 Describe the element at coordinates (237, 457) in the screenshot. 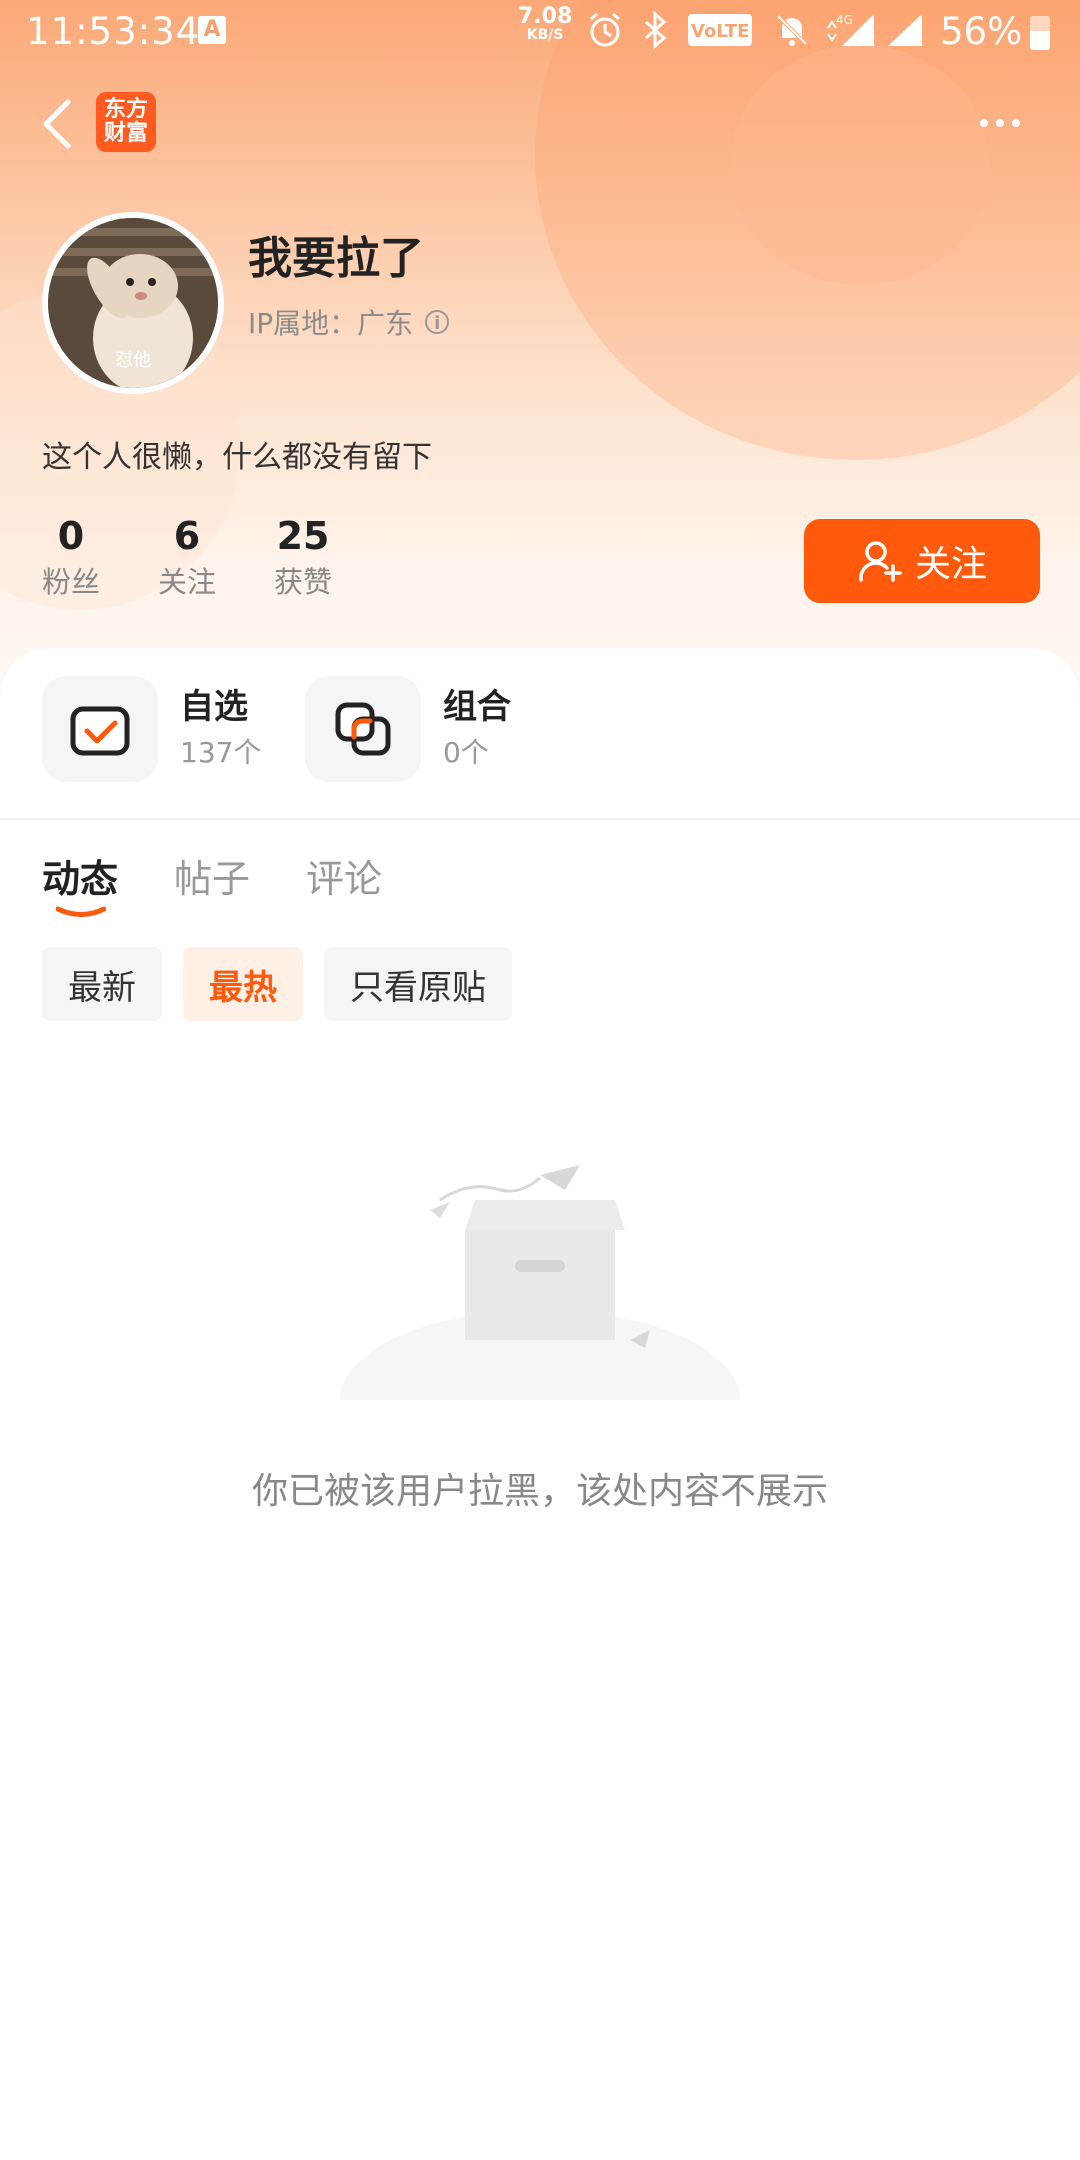

I see `profile-bio: 这个人很懒，什么都没有留下` at that location.